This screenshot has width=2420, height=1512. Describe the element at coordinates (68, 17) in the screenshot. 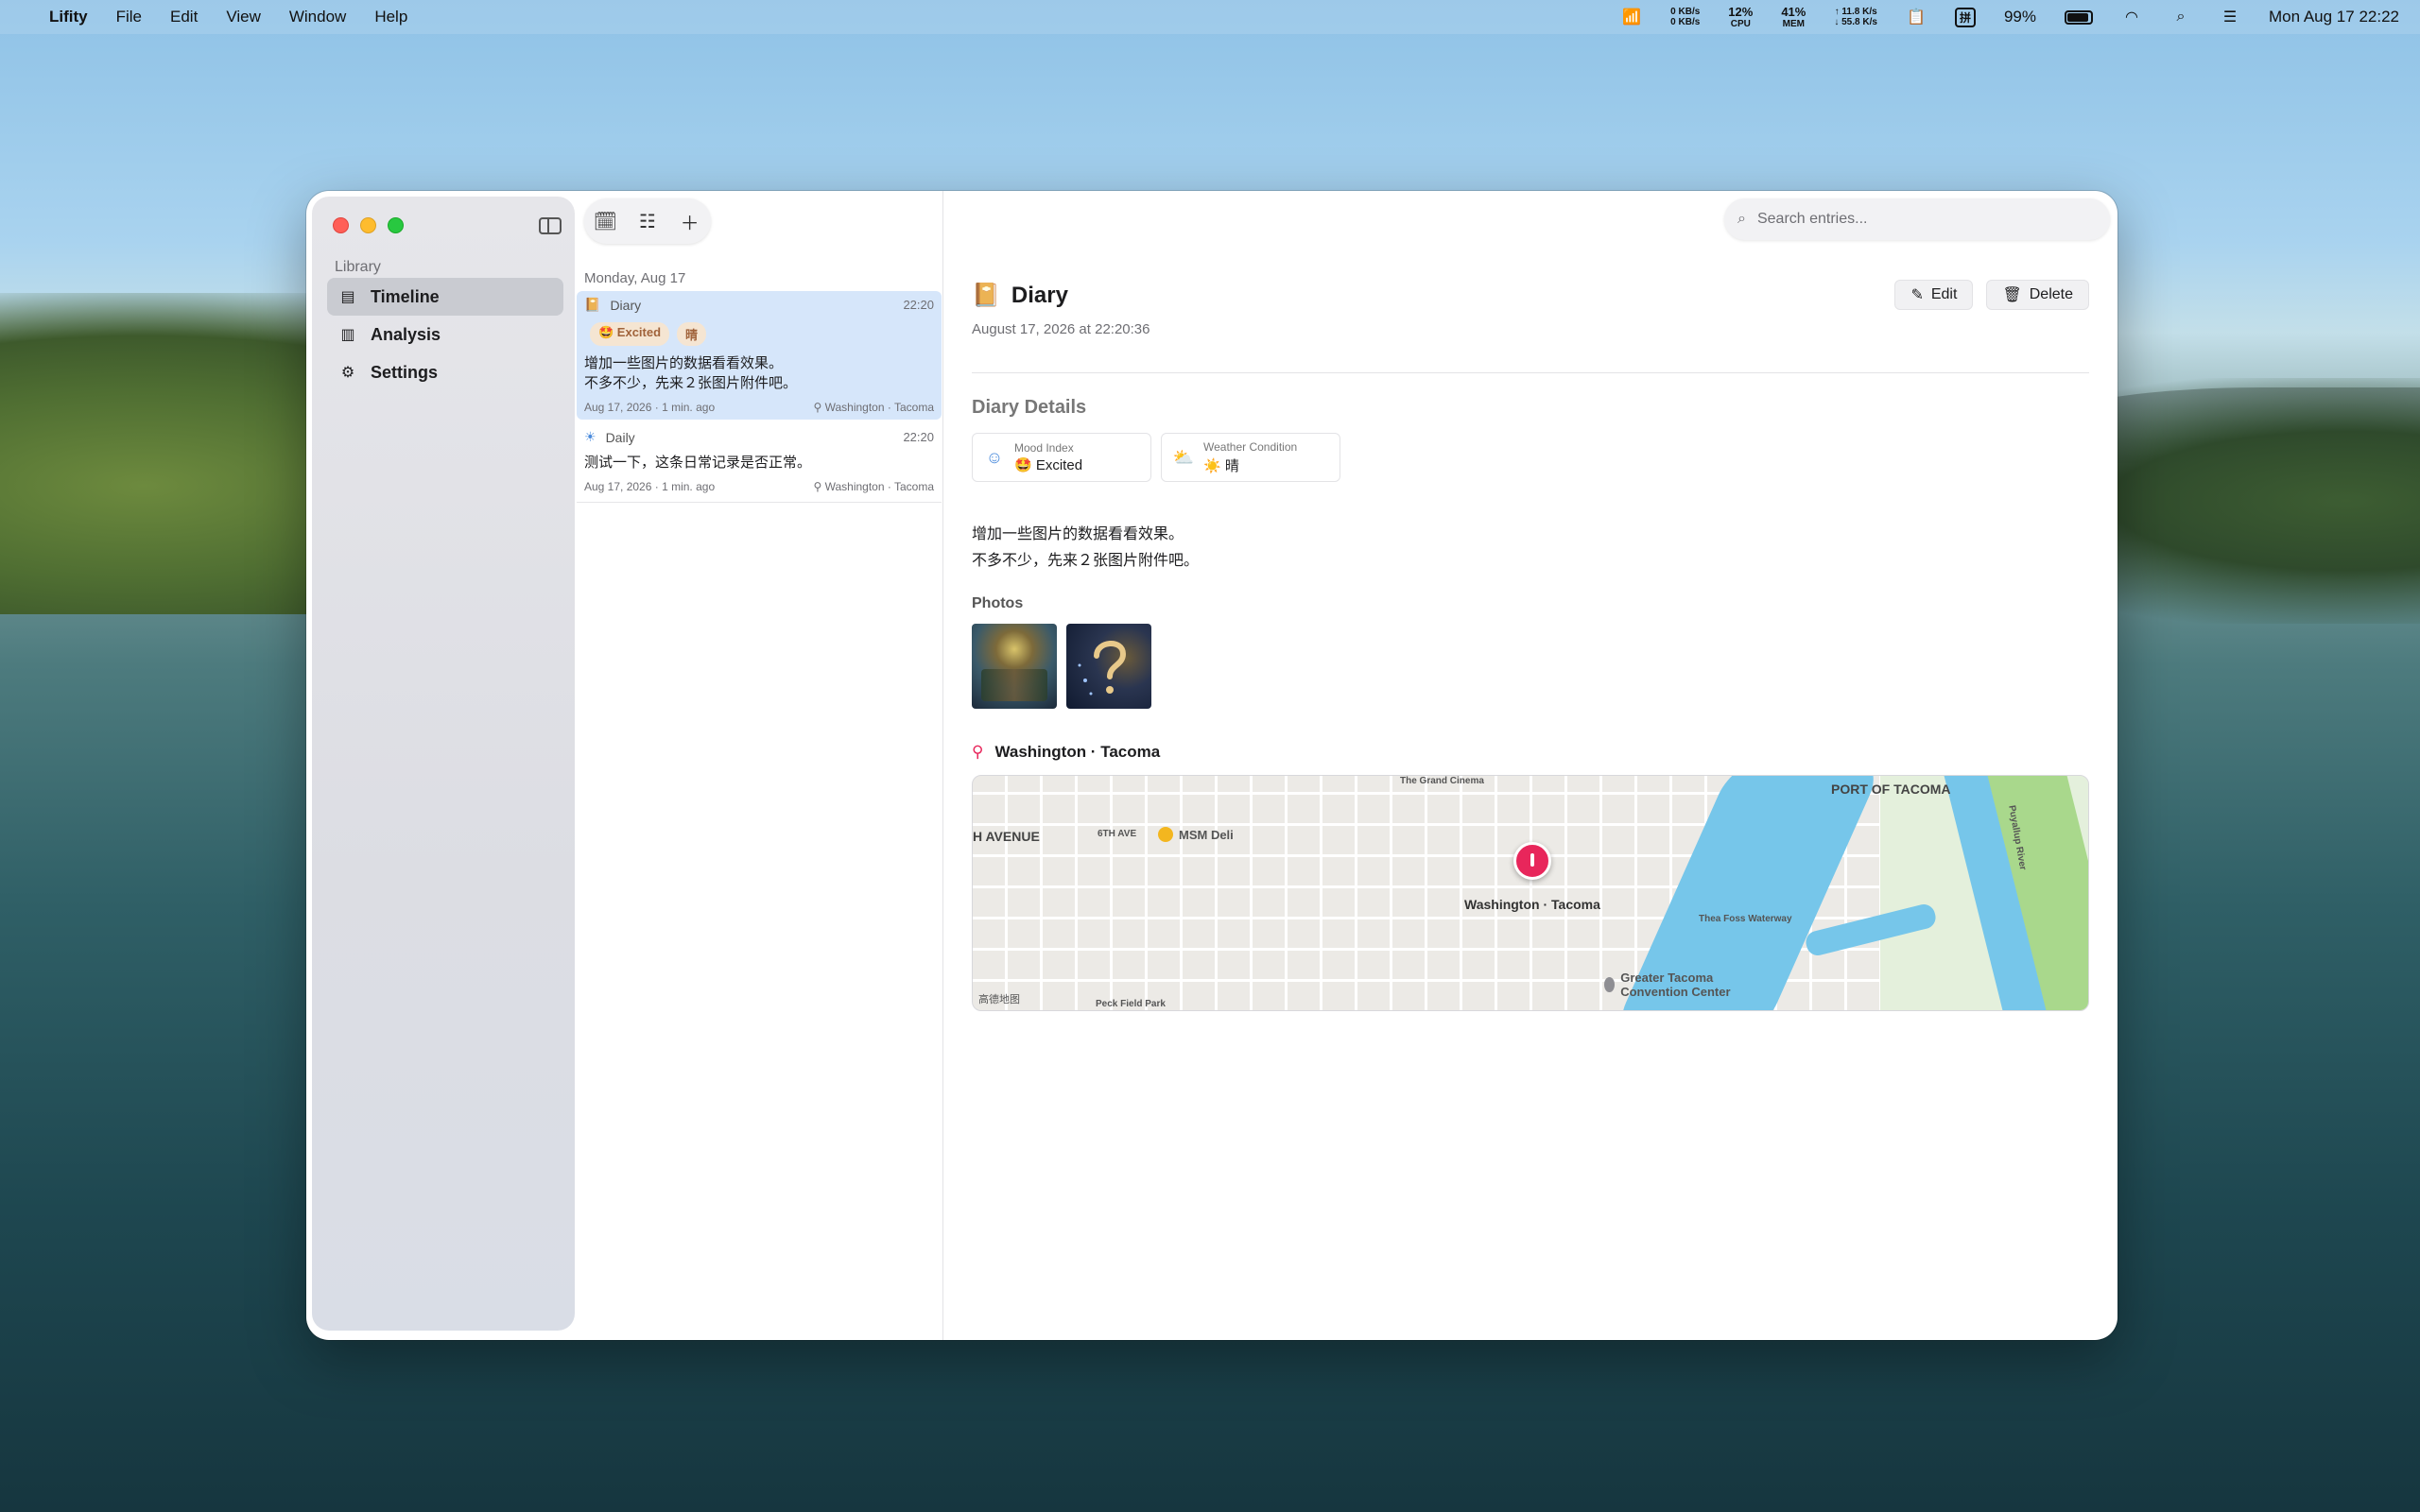

I see `menu-app-name: Lifity` at that location.